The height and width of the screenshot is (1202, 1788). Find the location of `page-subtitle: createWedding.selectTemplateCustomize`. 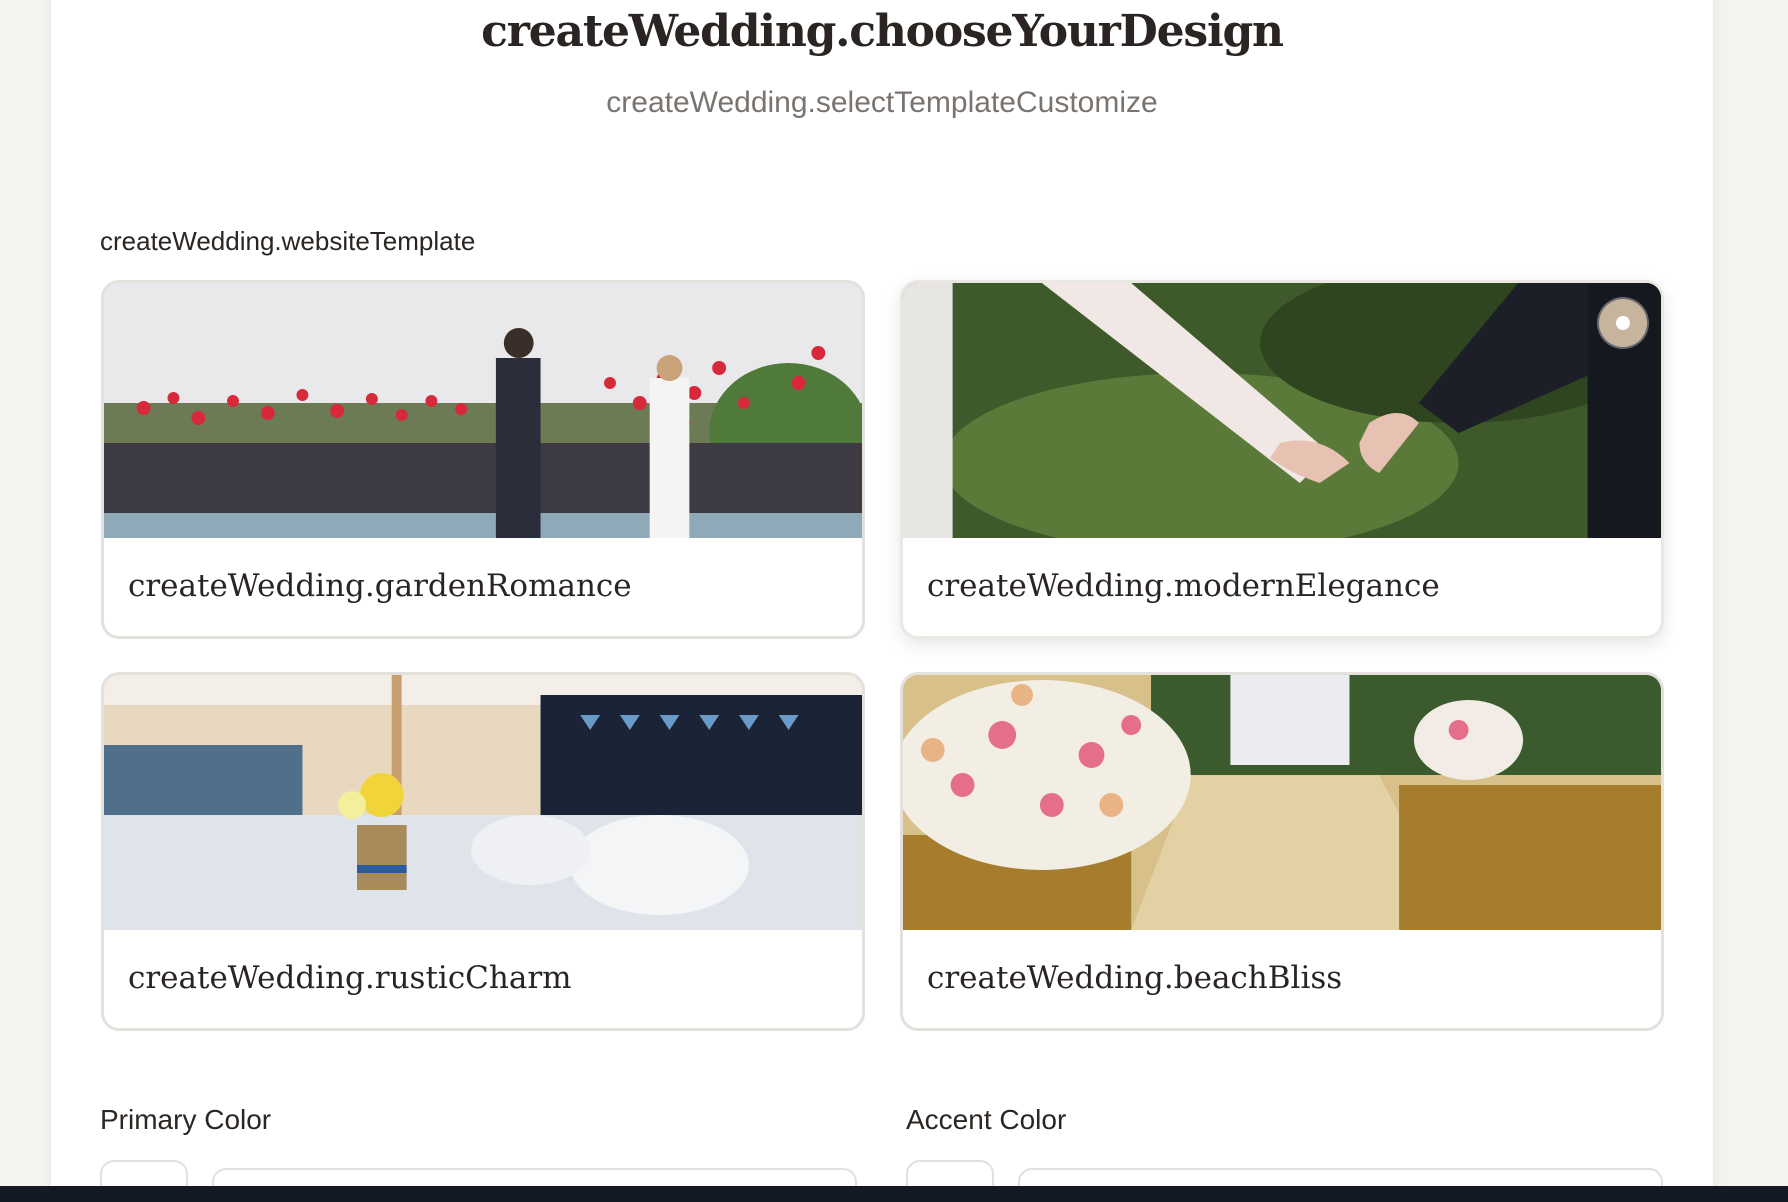

page-subtitle: createWedding.selectTemplateCustomize is located at coordinates (882, 102).